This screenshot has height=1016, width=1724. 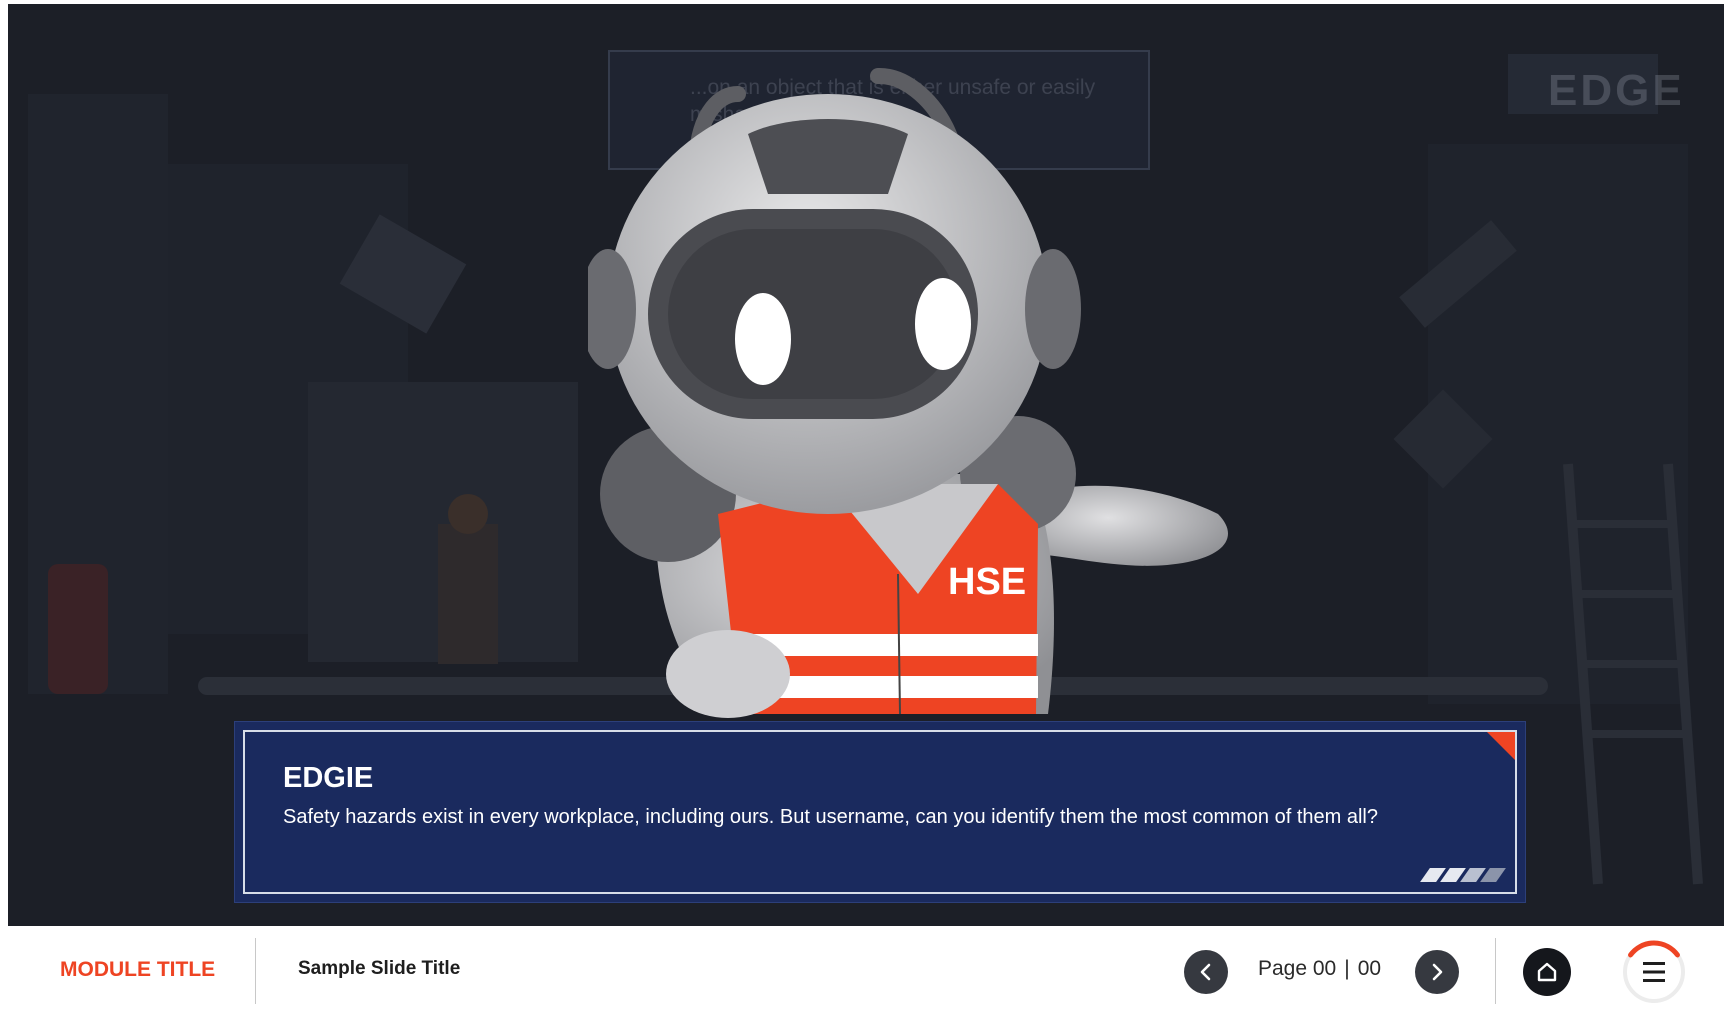 What do you see at coordinates (328, 778) in the screenshot?
I see `dialog-speaker-name: EDGIE` at bounding box center [328, 778].